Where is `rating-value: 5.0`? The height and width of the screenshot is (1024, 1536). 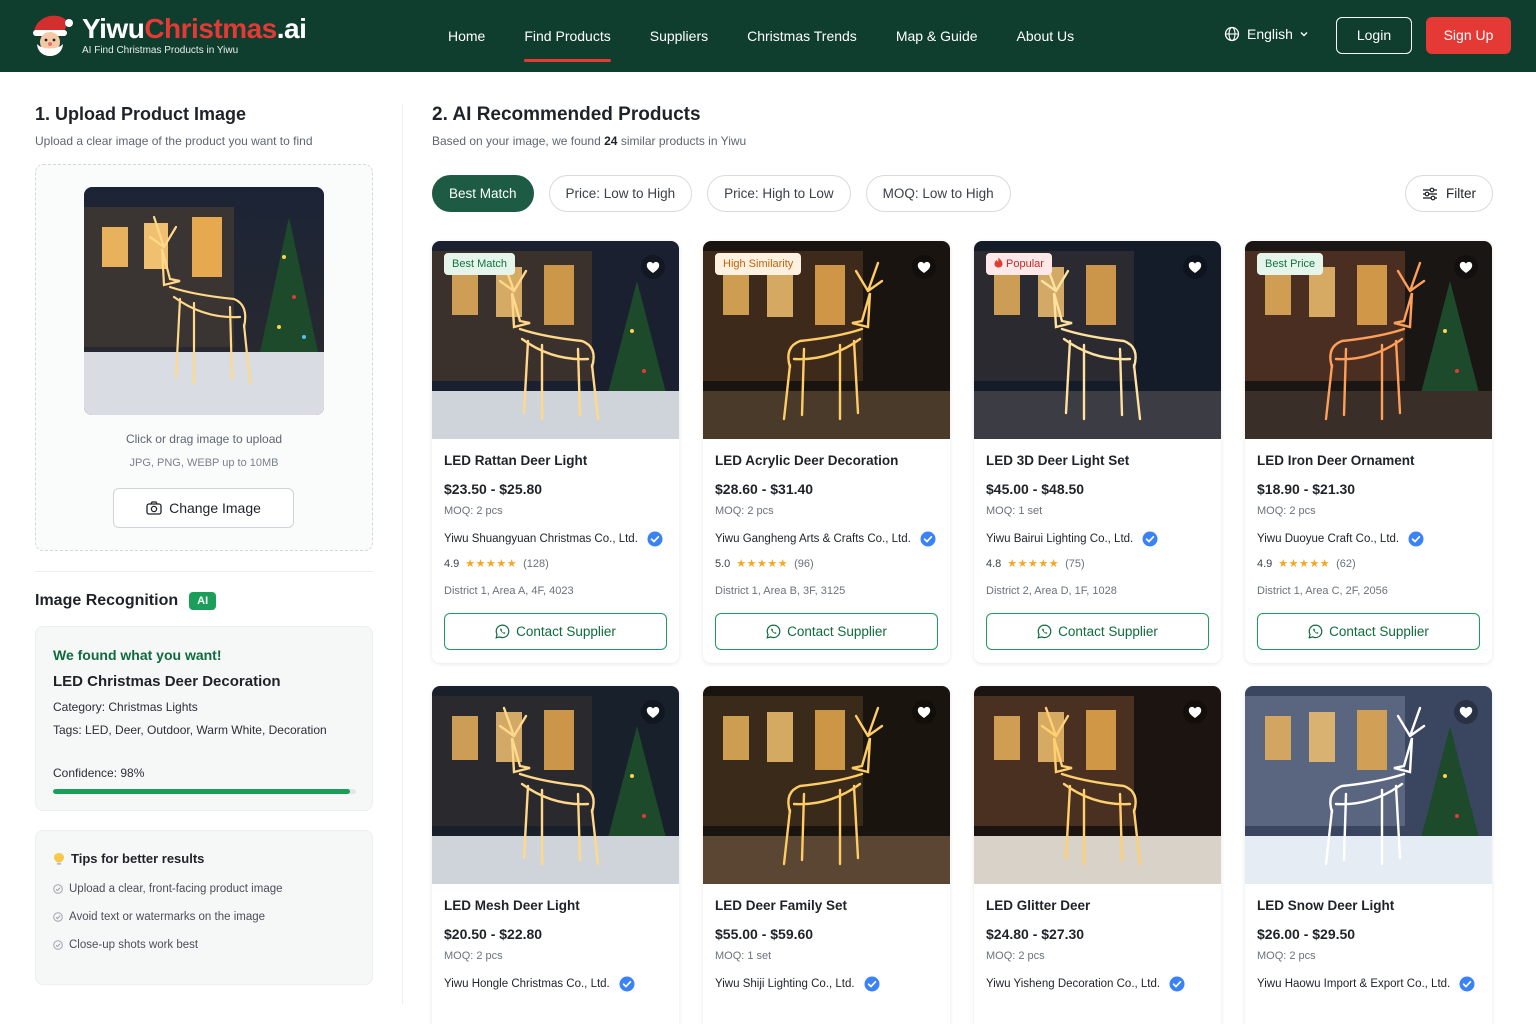
rating-value: 5.0 is located at coordinates (723, 563).